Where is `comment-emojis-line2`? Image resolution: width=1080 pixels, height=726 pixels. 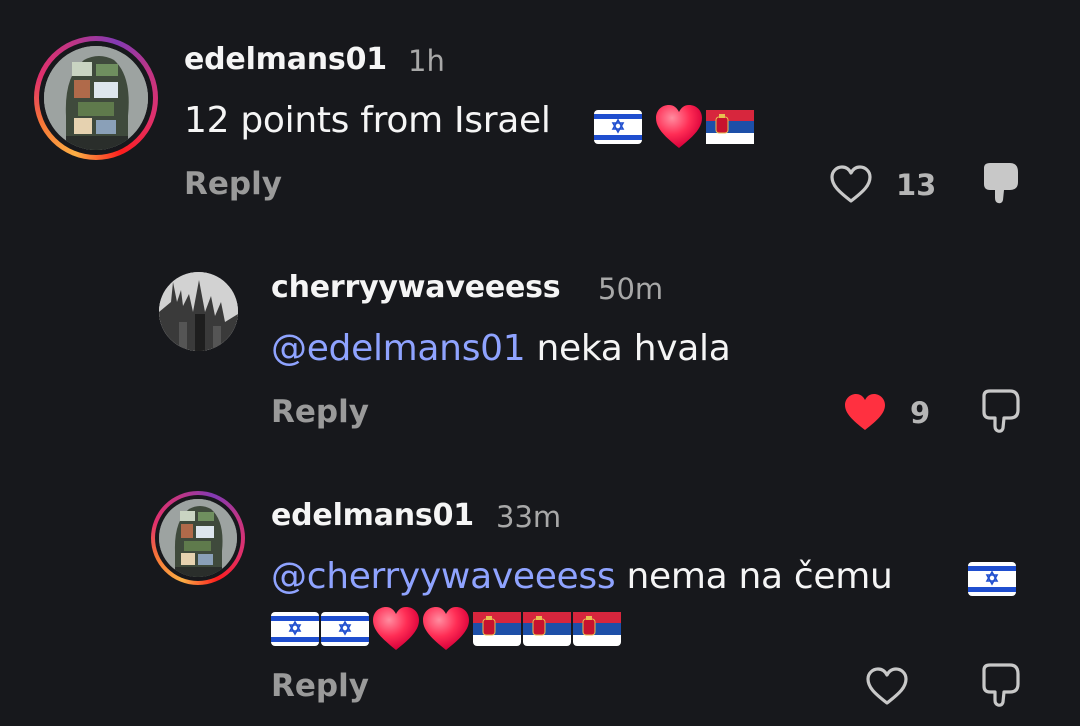
comment-emojis-line2 is located at coordinates (446, 629).